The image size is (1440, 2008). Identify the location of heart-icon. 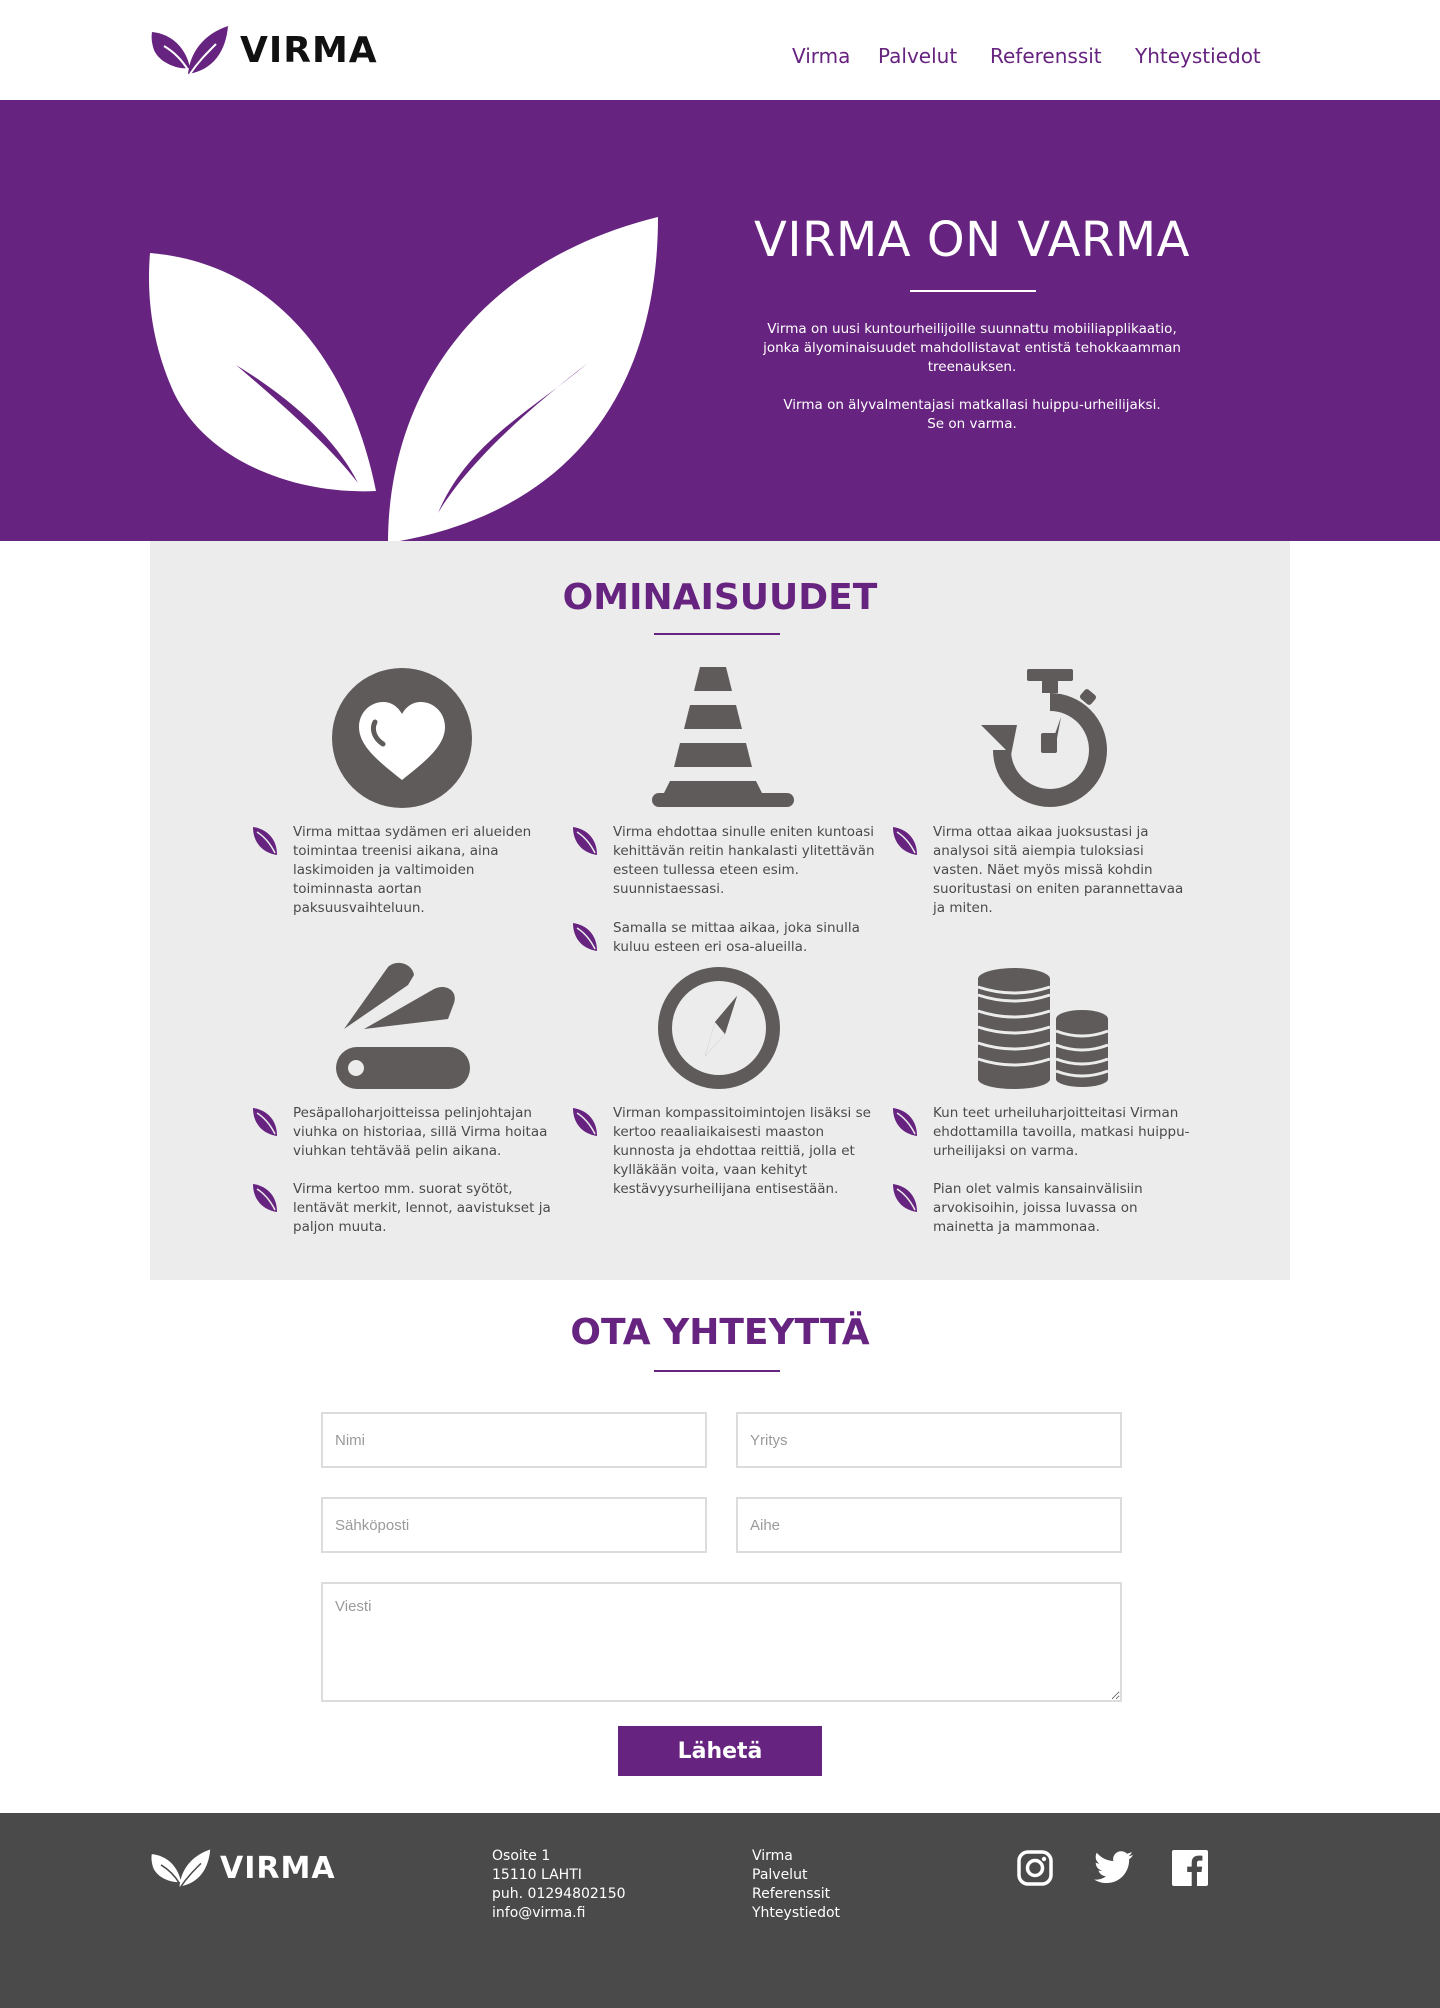
(402, 738).